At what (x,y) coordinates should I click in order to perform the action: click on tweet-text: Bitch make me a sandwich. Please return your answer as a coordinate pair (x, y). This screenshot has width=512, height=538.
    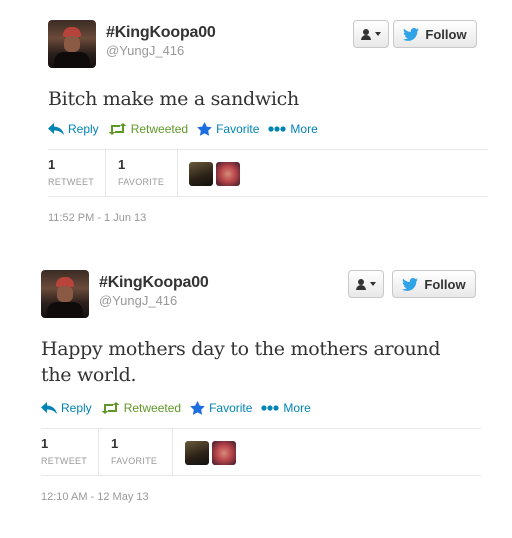
    Looking at the image, I should click on (173, 99).